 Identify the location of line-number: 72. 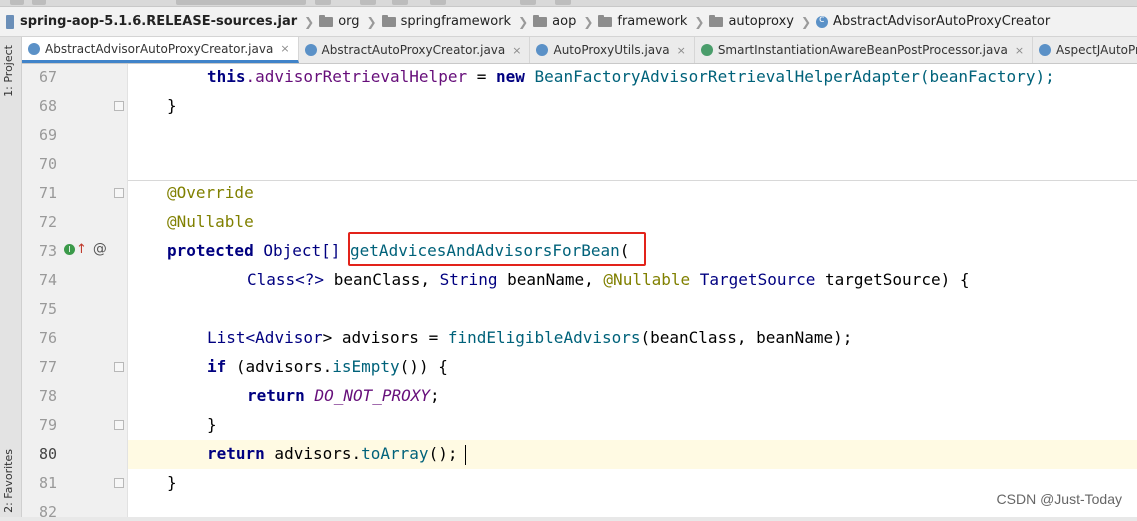
(47, 222).